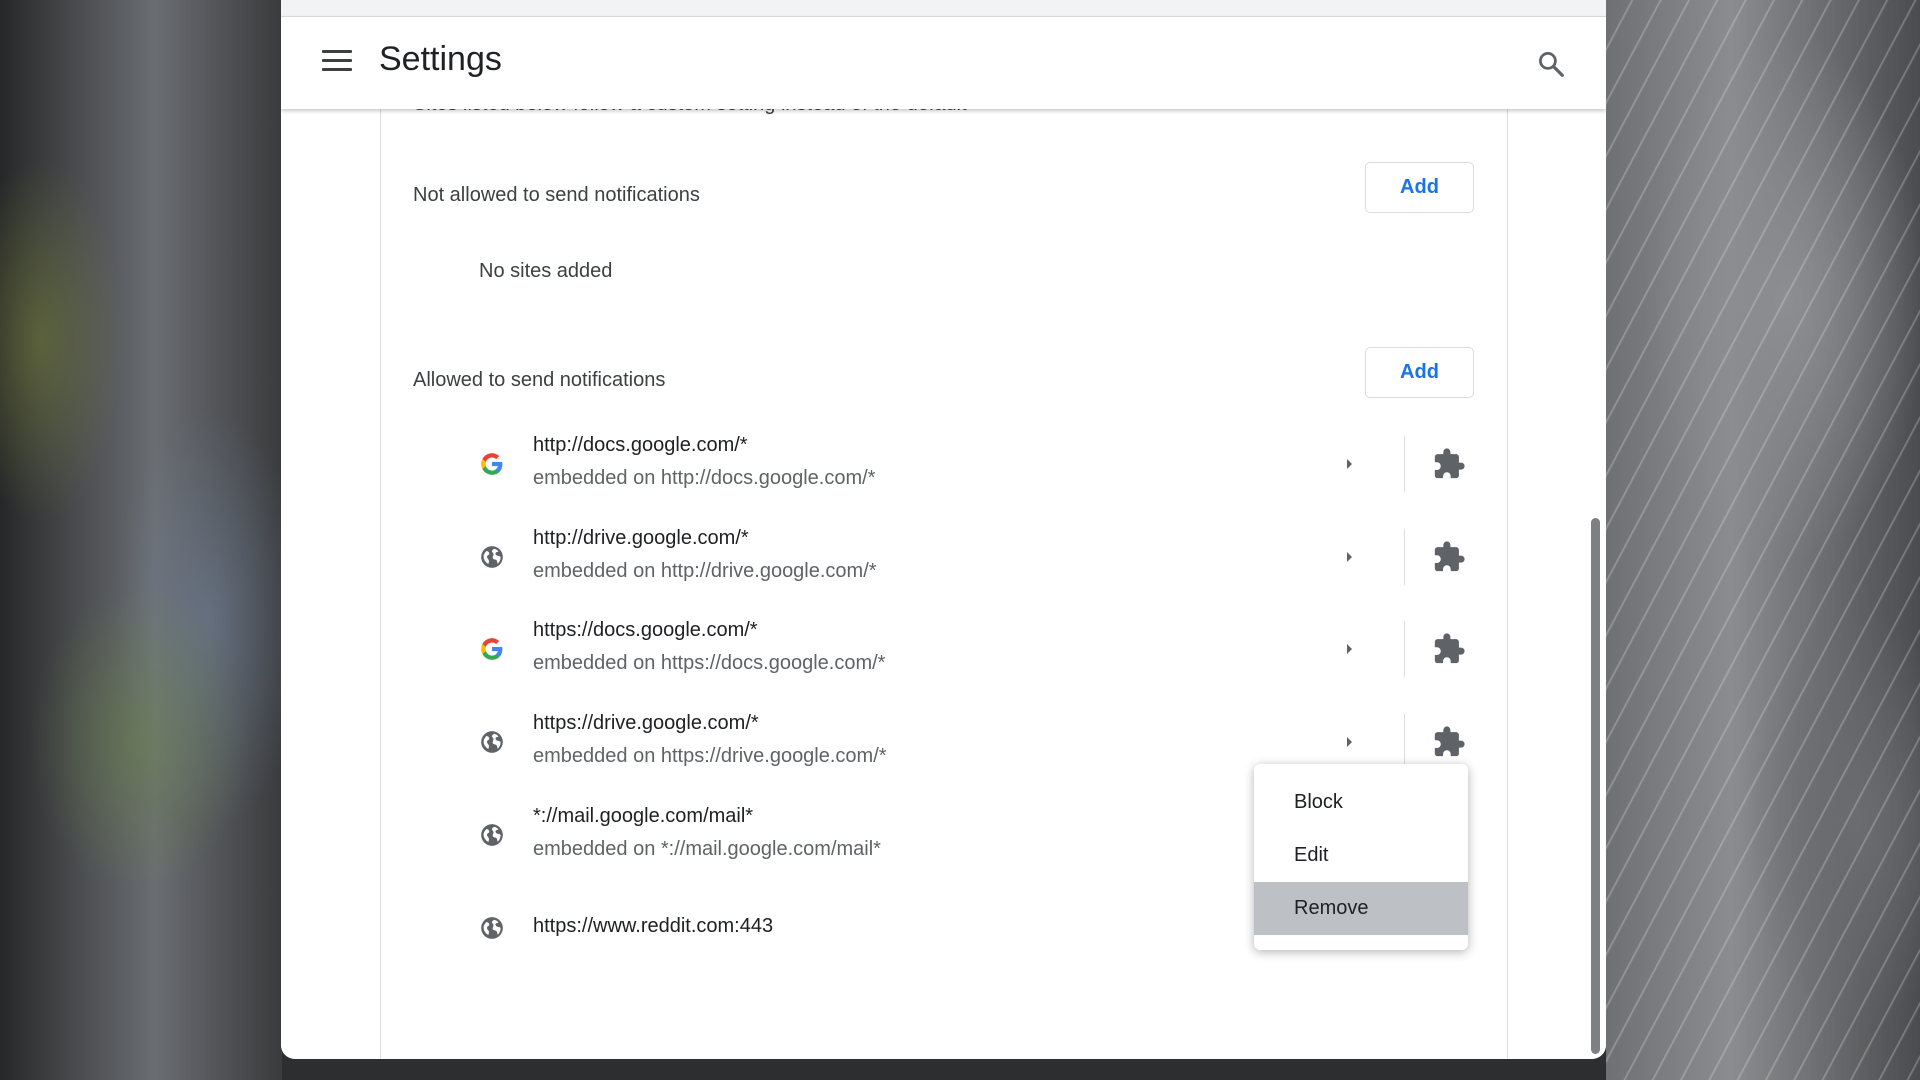 This screenshot has height=1080, width=1920. What do you see at coordinates (141, 540) in the screenshot?
I see `desktop-wallpaper-left` at bounding box center [141, 540].